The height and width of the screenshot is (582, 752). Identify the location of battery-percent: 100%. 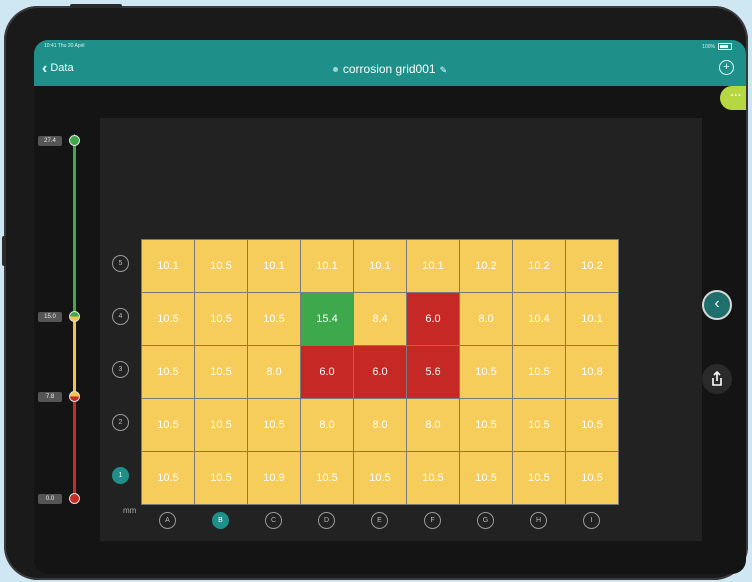
(708, 46).